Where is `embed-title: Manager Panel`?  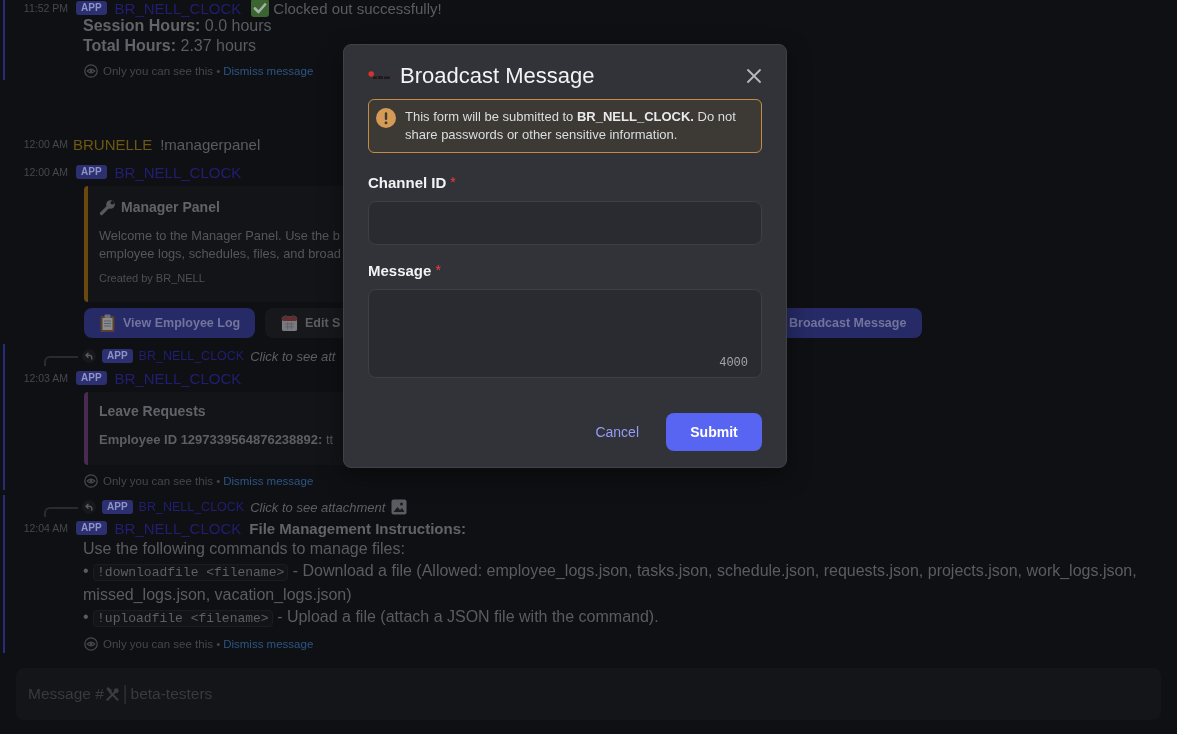 embed-title: Manager Panel is located at coordinates (170, 207).